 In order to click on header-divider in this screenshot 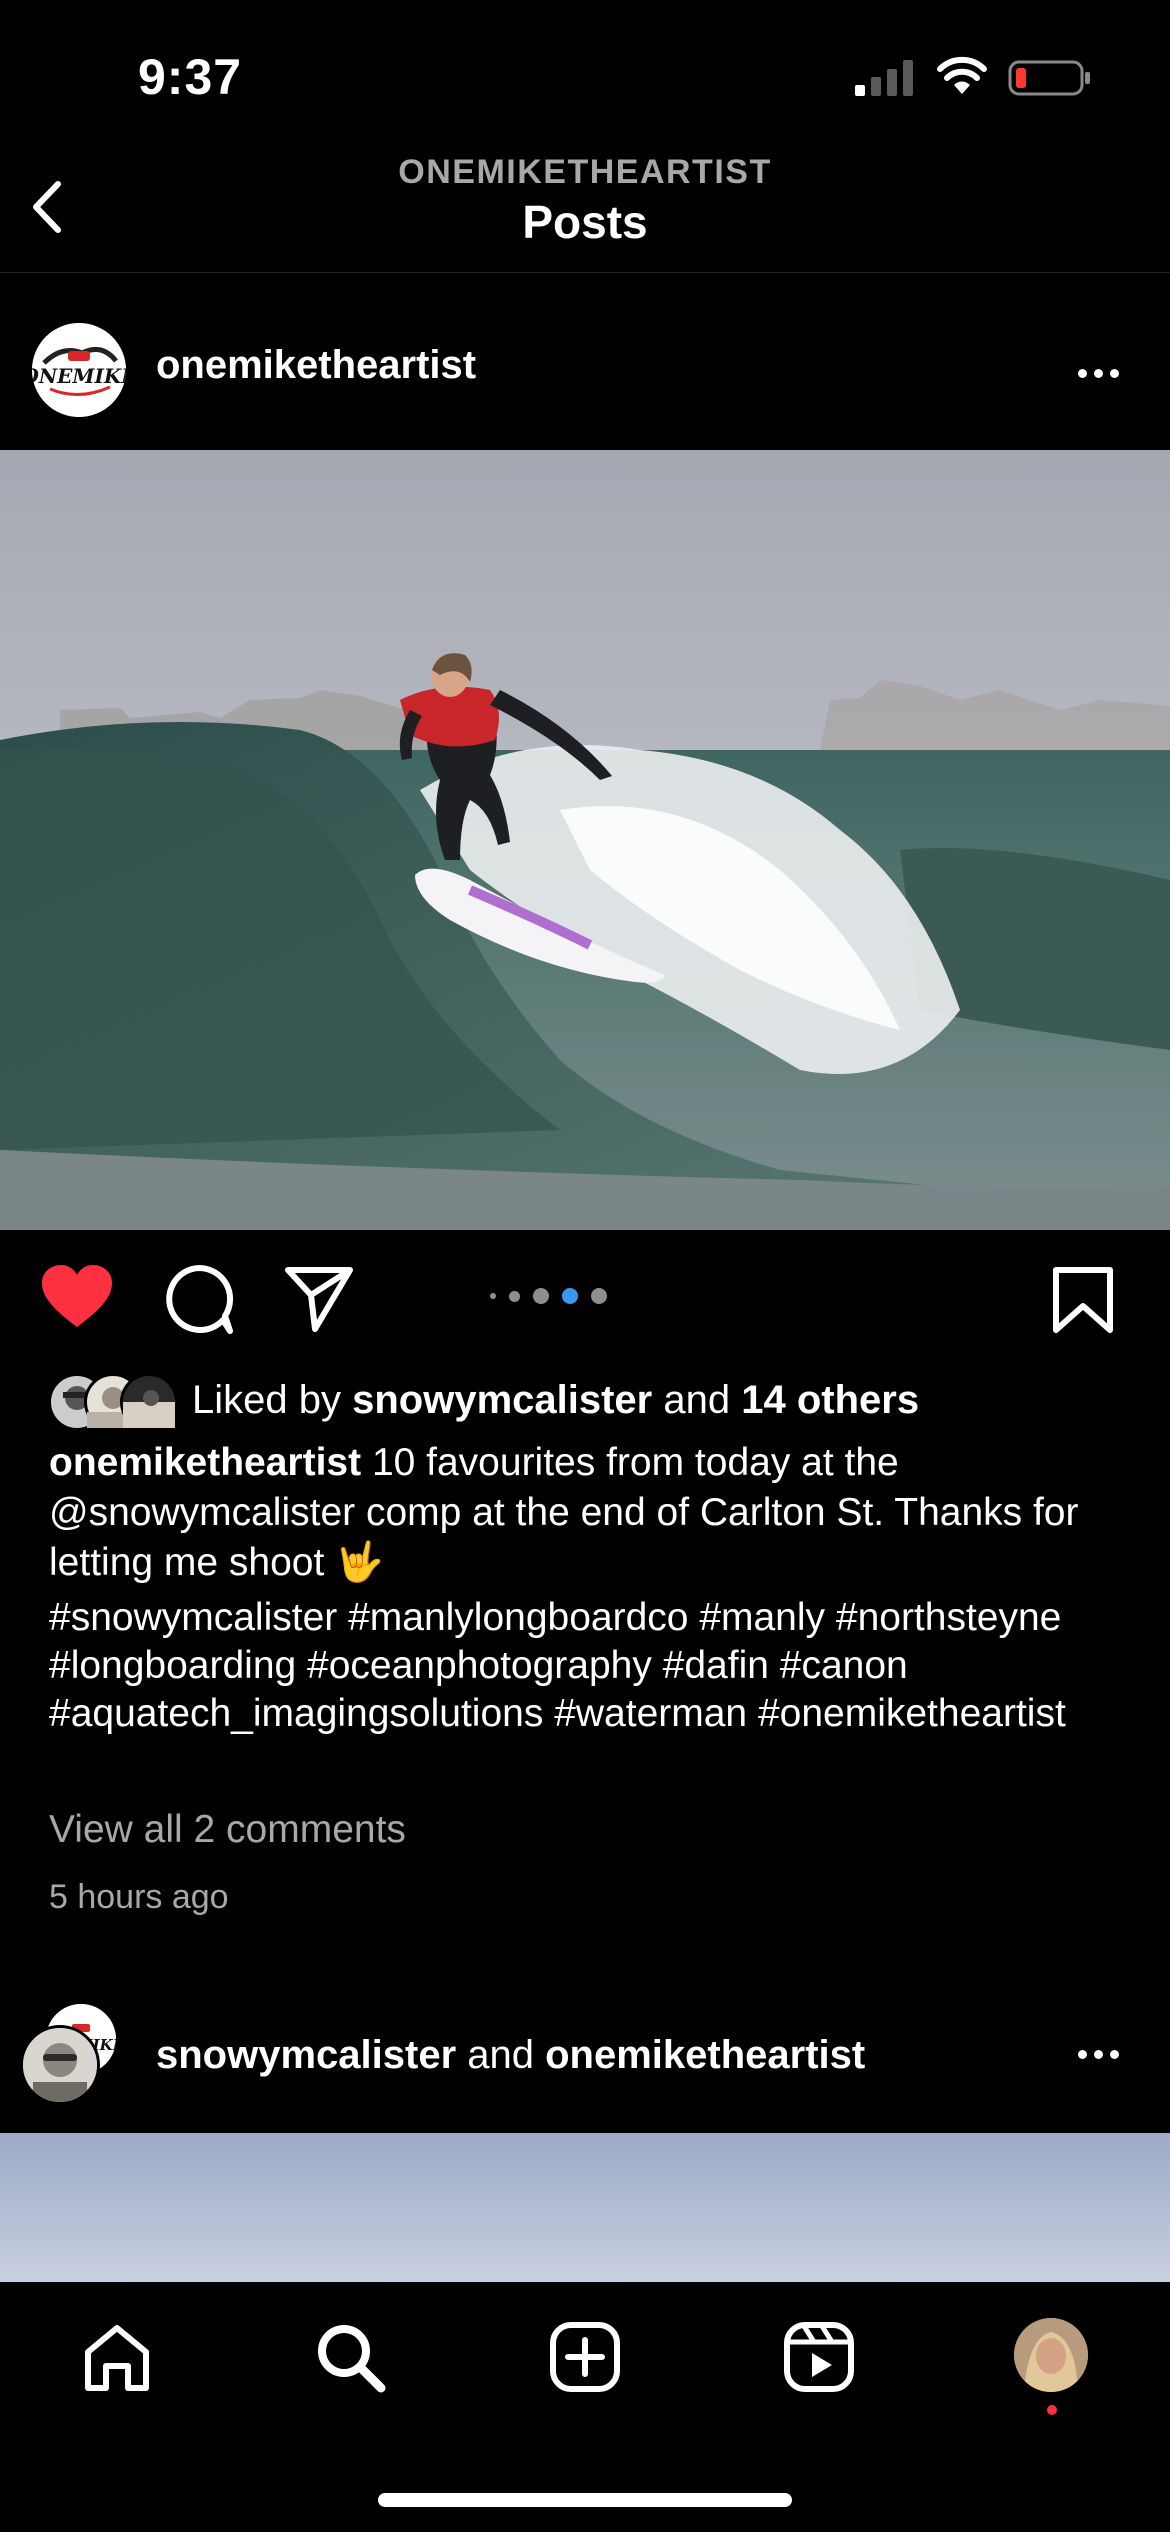, I will do `click(585, 272)`.